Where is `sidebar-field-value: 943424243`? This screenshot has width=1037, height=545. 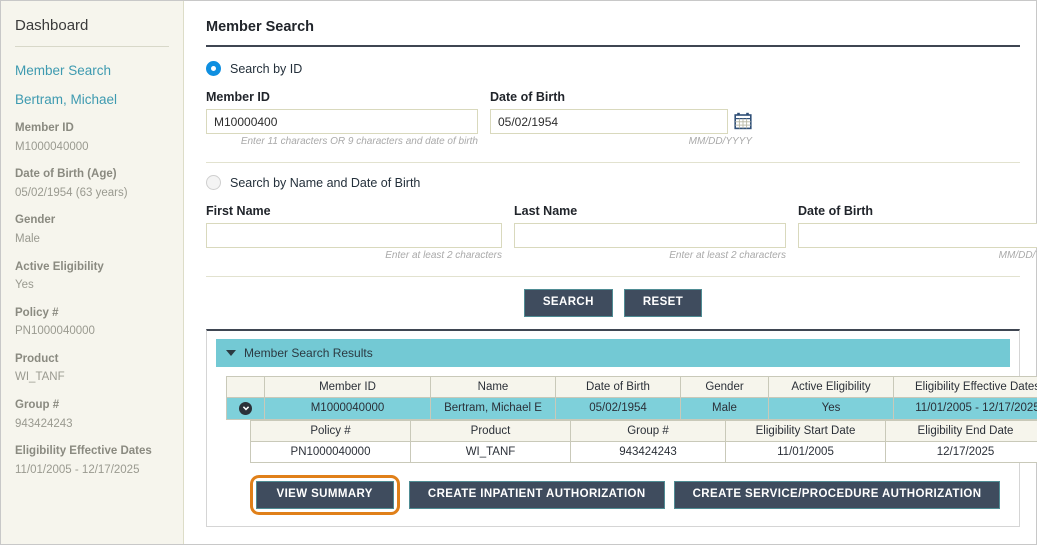
sidebar-field-value: 943424243 is located at coordinates (44, 423).